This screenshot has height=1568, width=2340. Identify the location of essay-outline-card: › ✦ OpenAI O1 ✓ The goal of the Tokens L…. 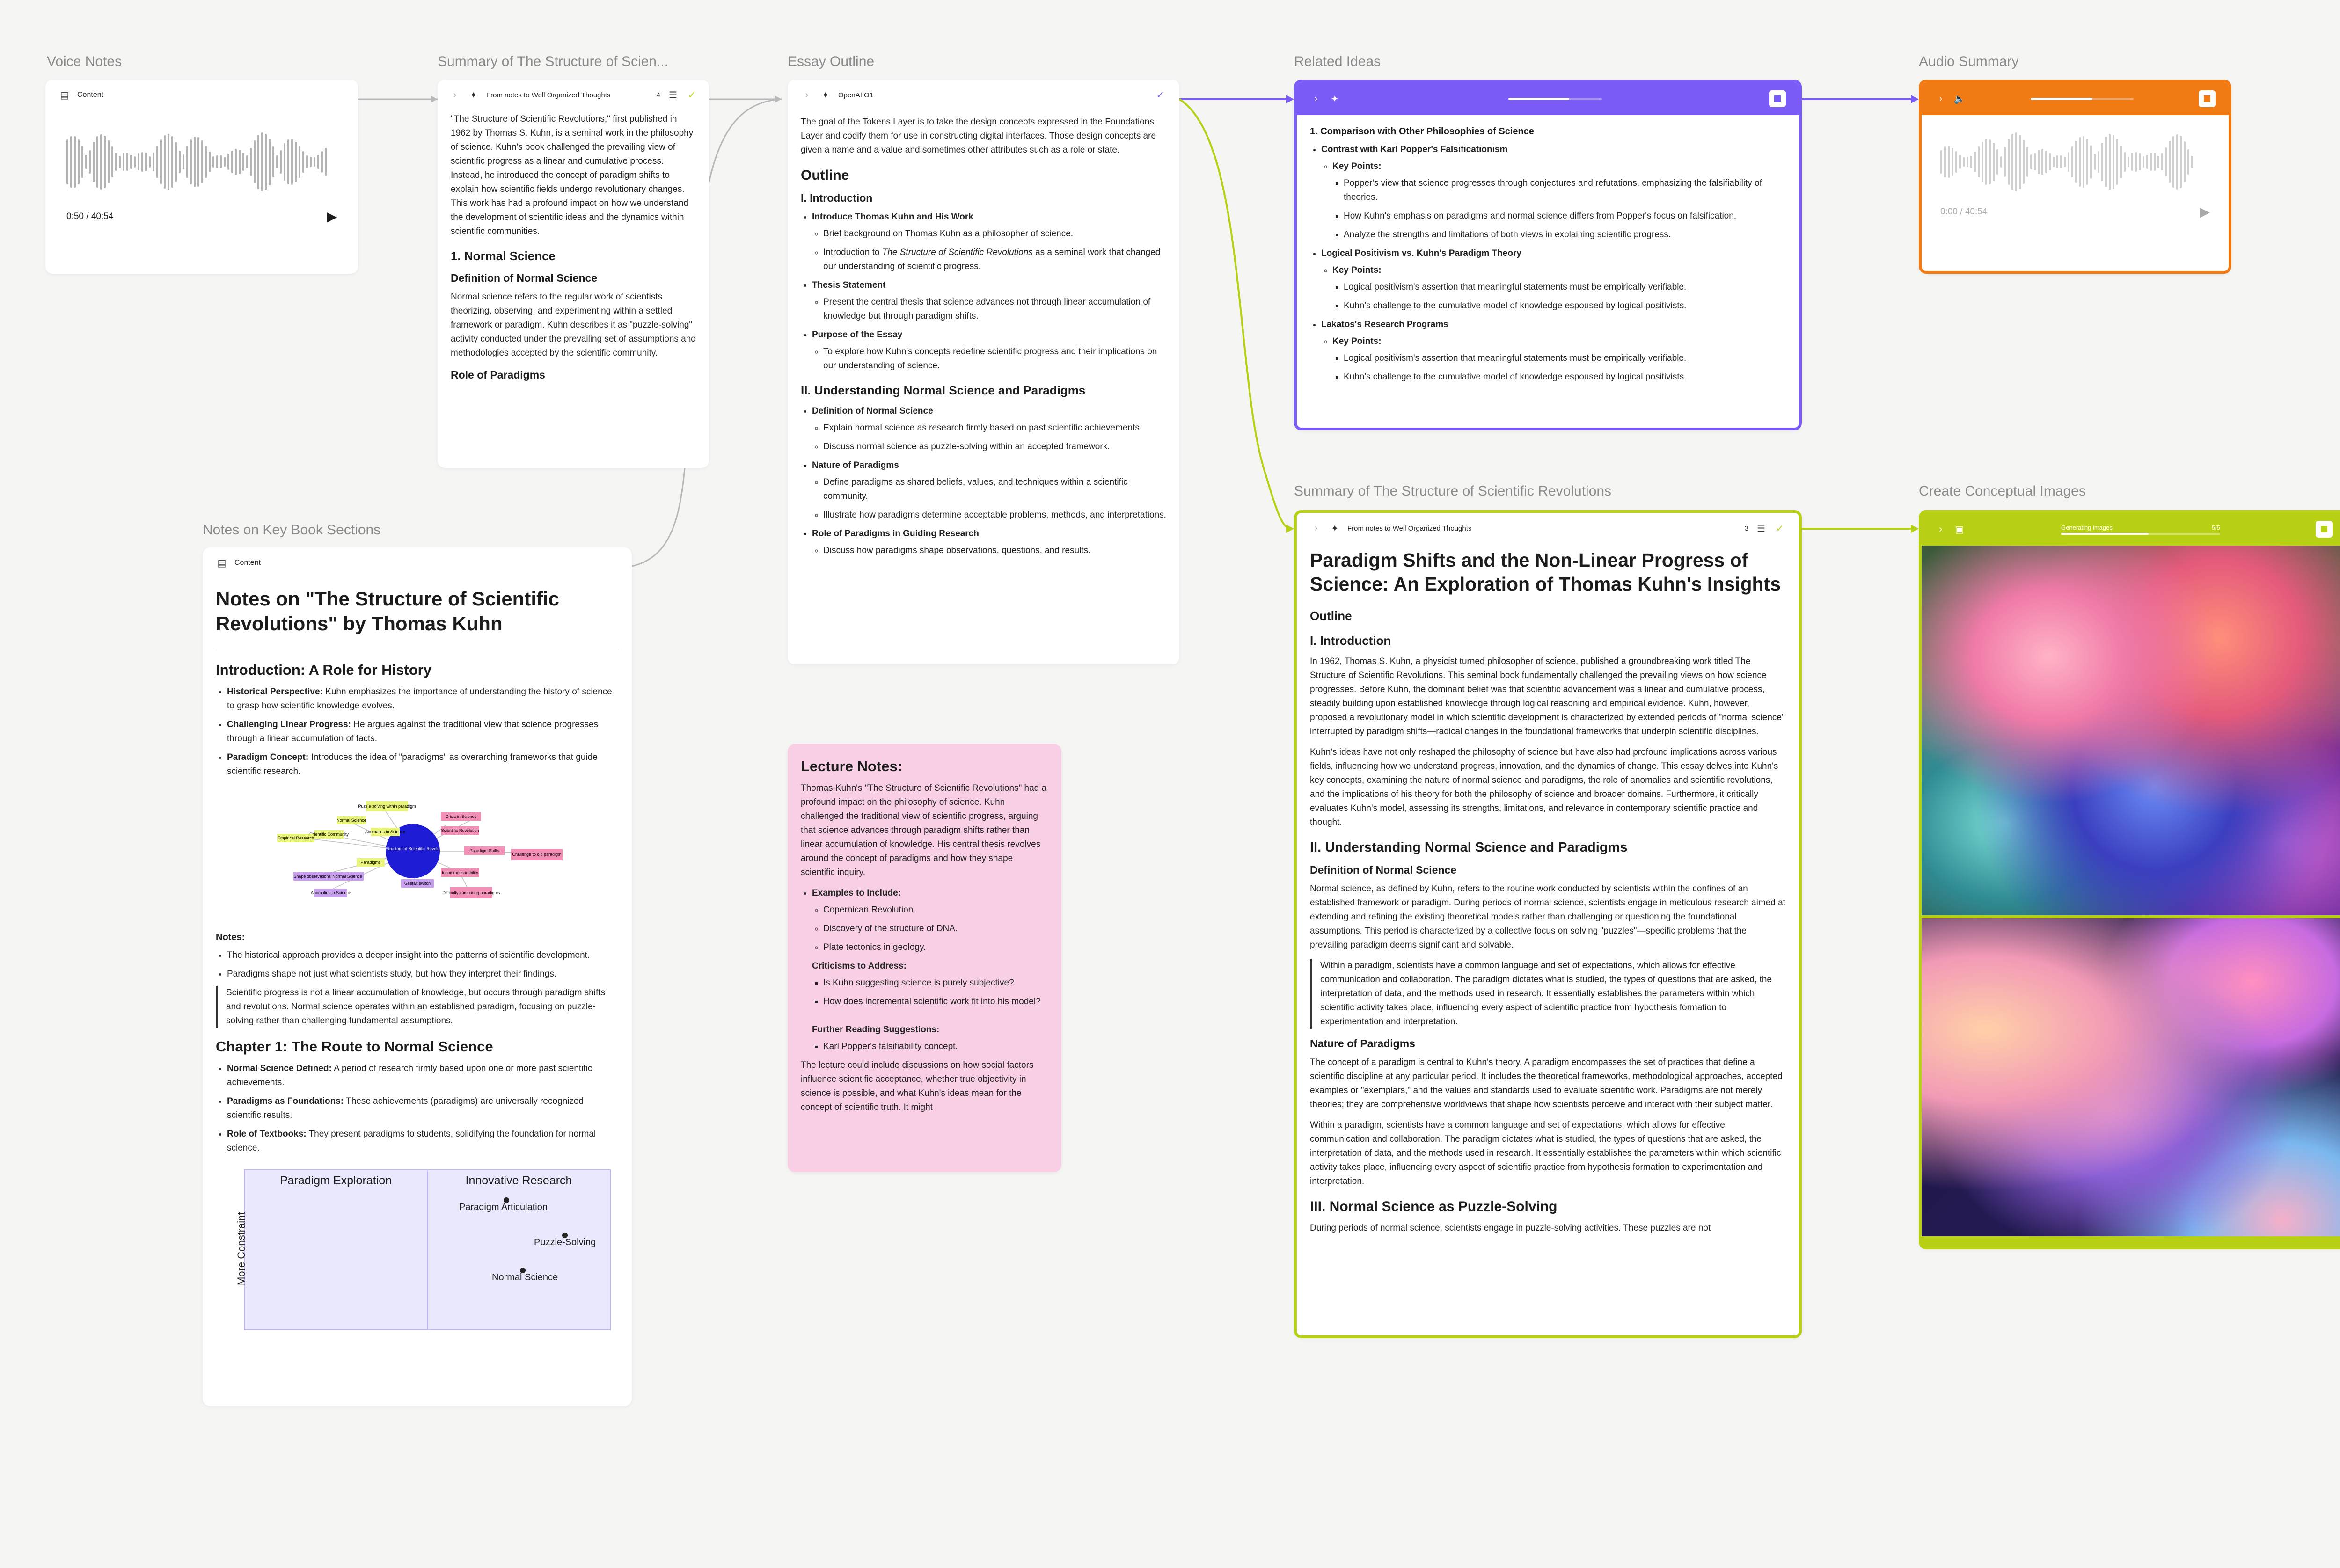
(984, 372).